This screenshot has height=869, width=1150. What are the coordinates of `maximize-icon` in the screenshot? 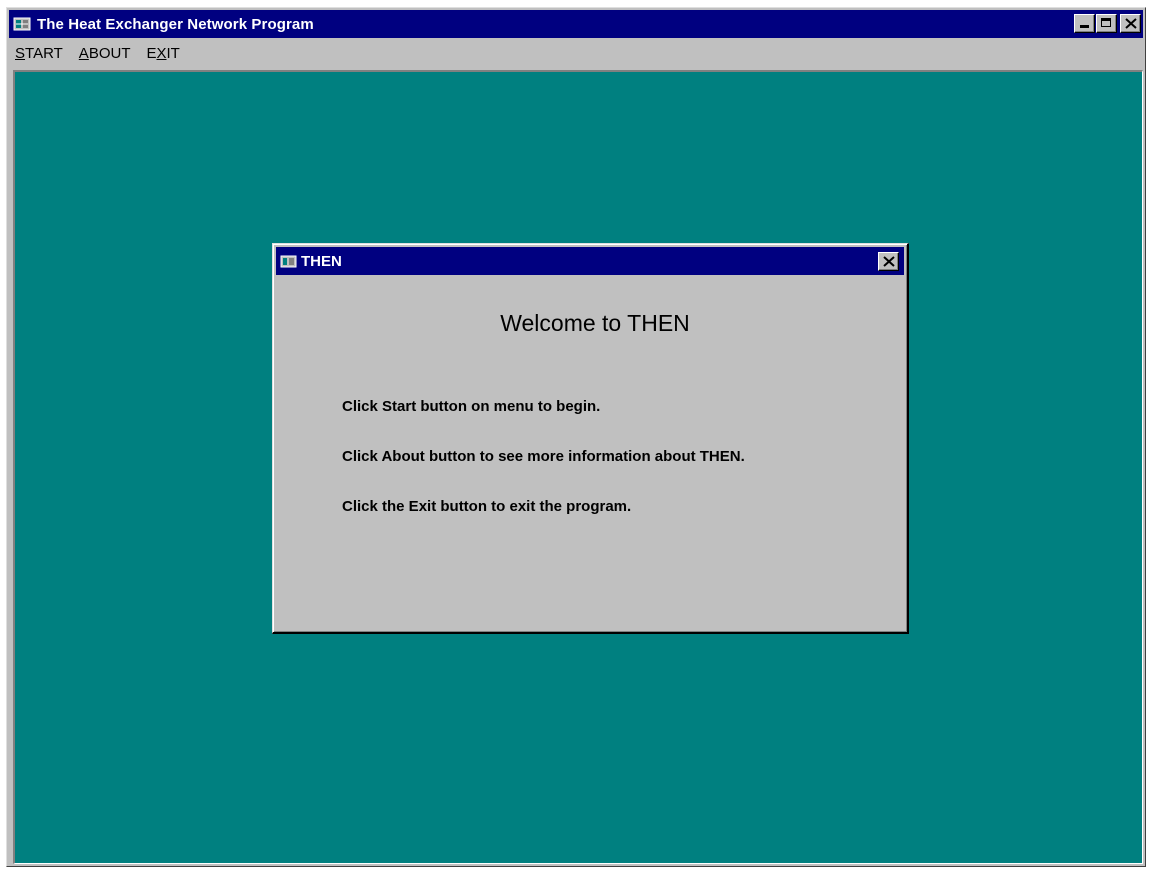 It's located at (1106, 22).